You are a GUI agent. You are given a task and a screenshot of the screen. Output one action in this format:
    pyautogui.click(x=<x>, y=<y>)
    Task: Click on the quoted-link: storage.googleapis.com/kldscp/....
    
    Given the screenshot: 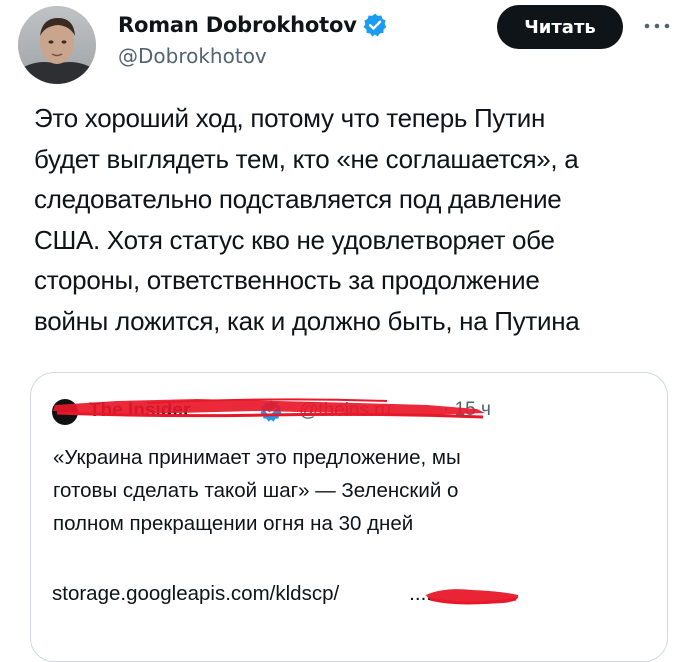 What is the action you would take?
    pyautogui.click(x=312, y=596)
    